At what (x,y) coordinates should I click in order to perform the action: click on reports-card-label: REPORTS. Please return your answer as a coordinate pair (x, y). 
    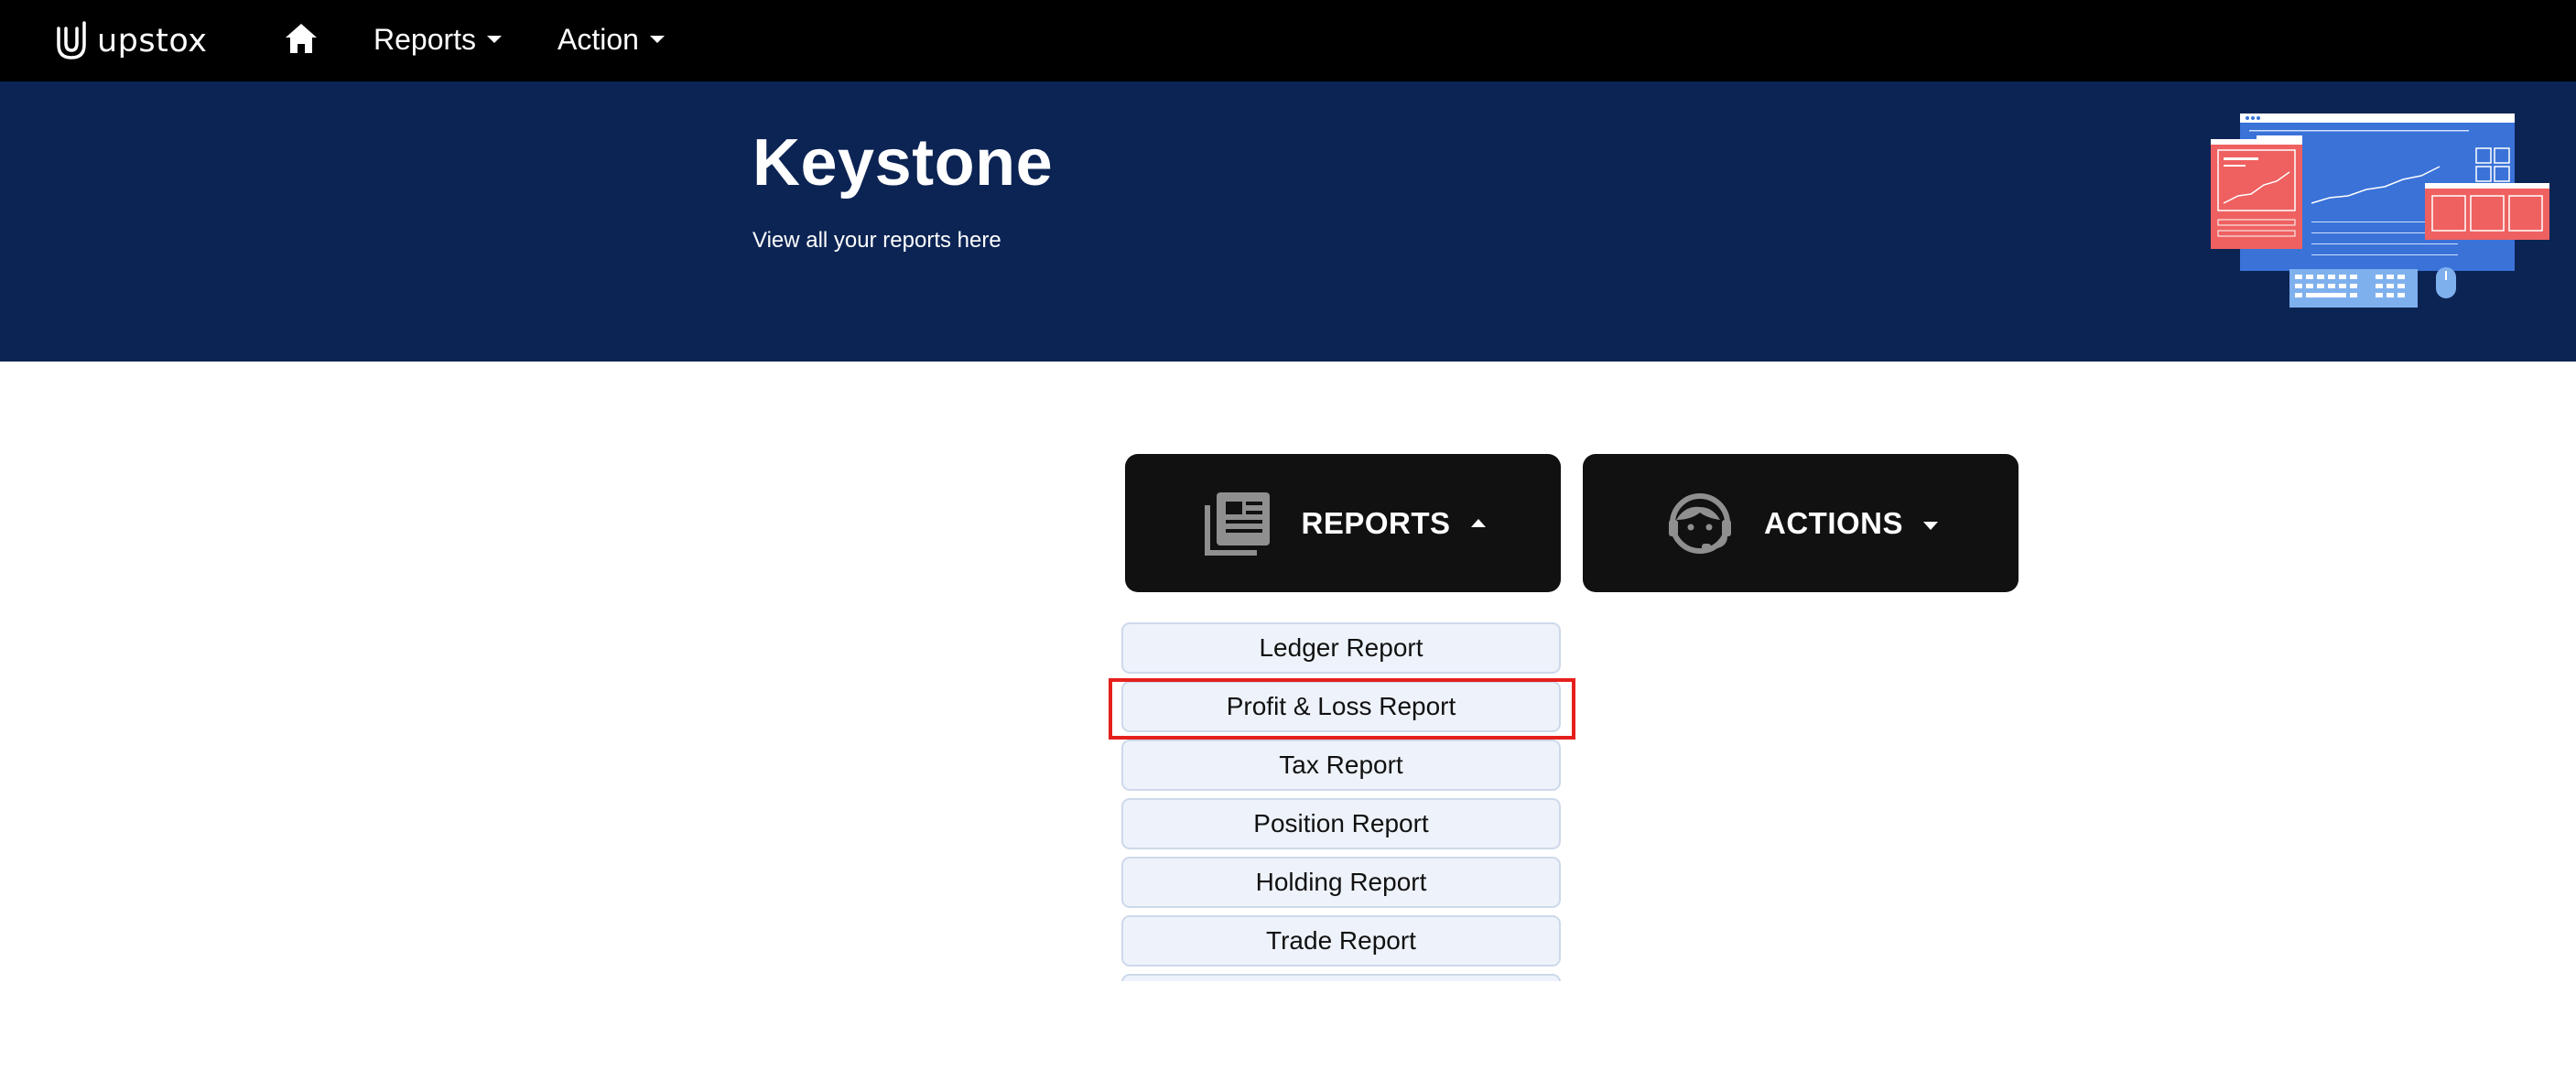
    Looking at the image, I should click on (1376, 523).